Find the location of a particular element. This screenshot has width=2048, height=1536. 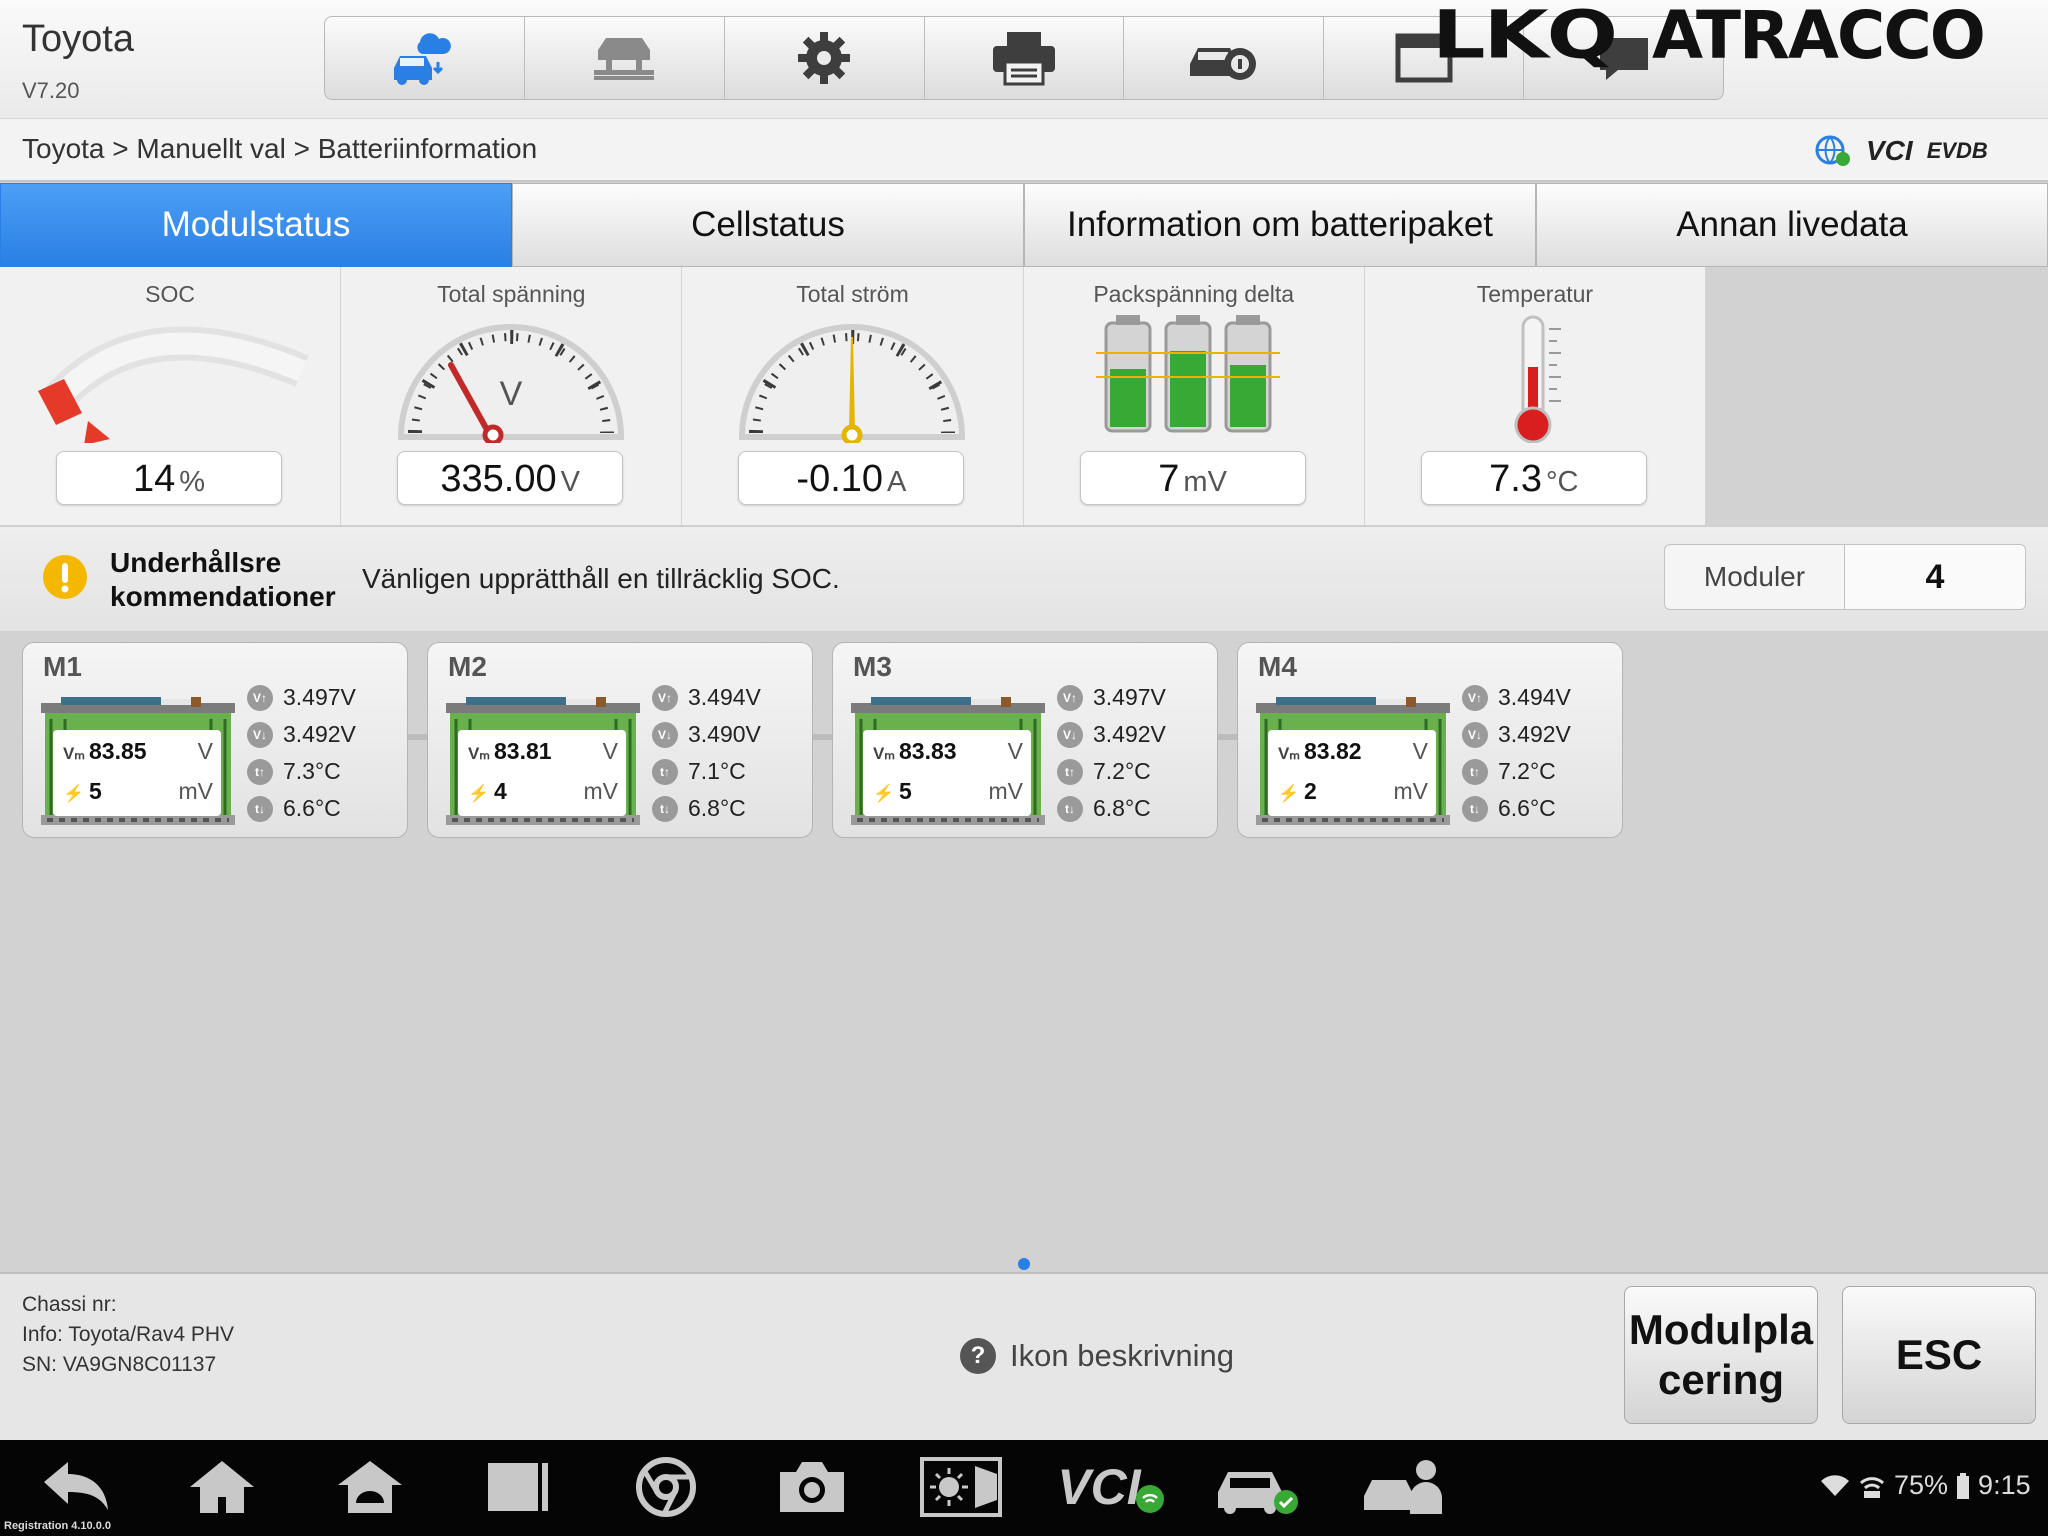

module-tmax: 7.2°C is located at coordinates (1527, 771).